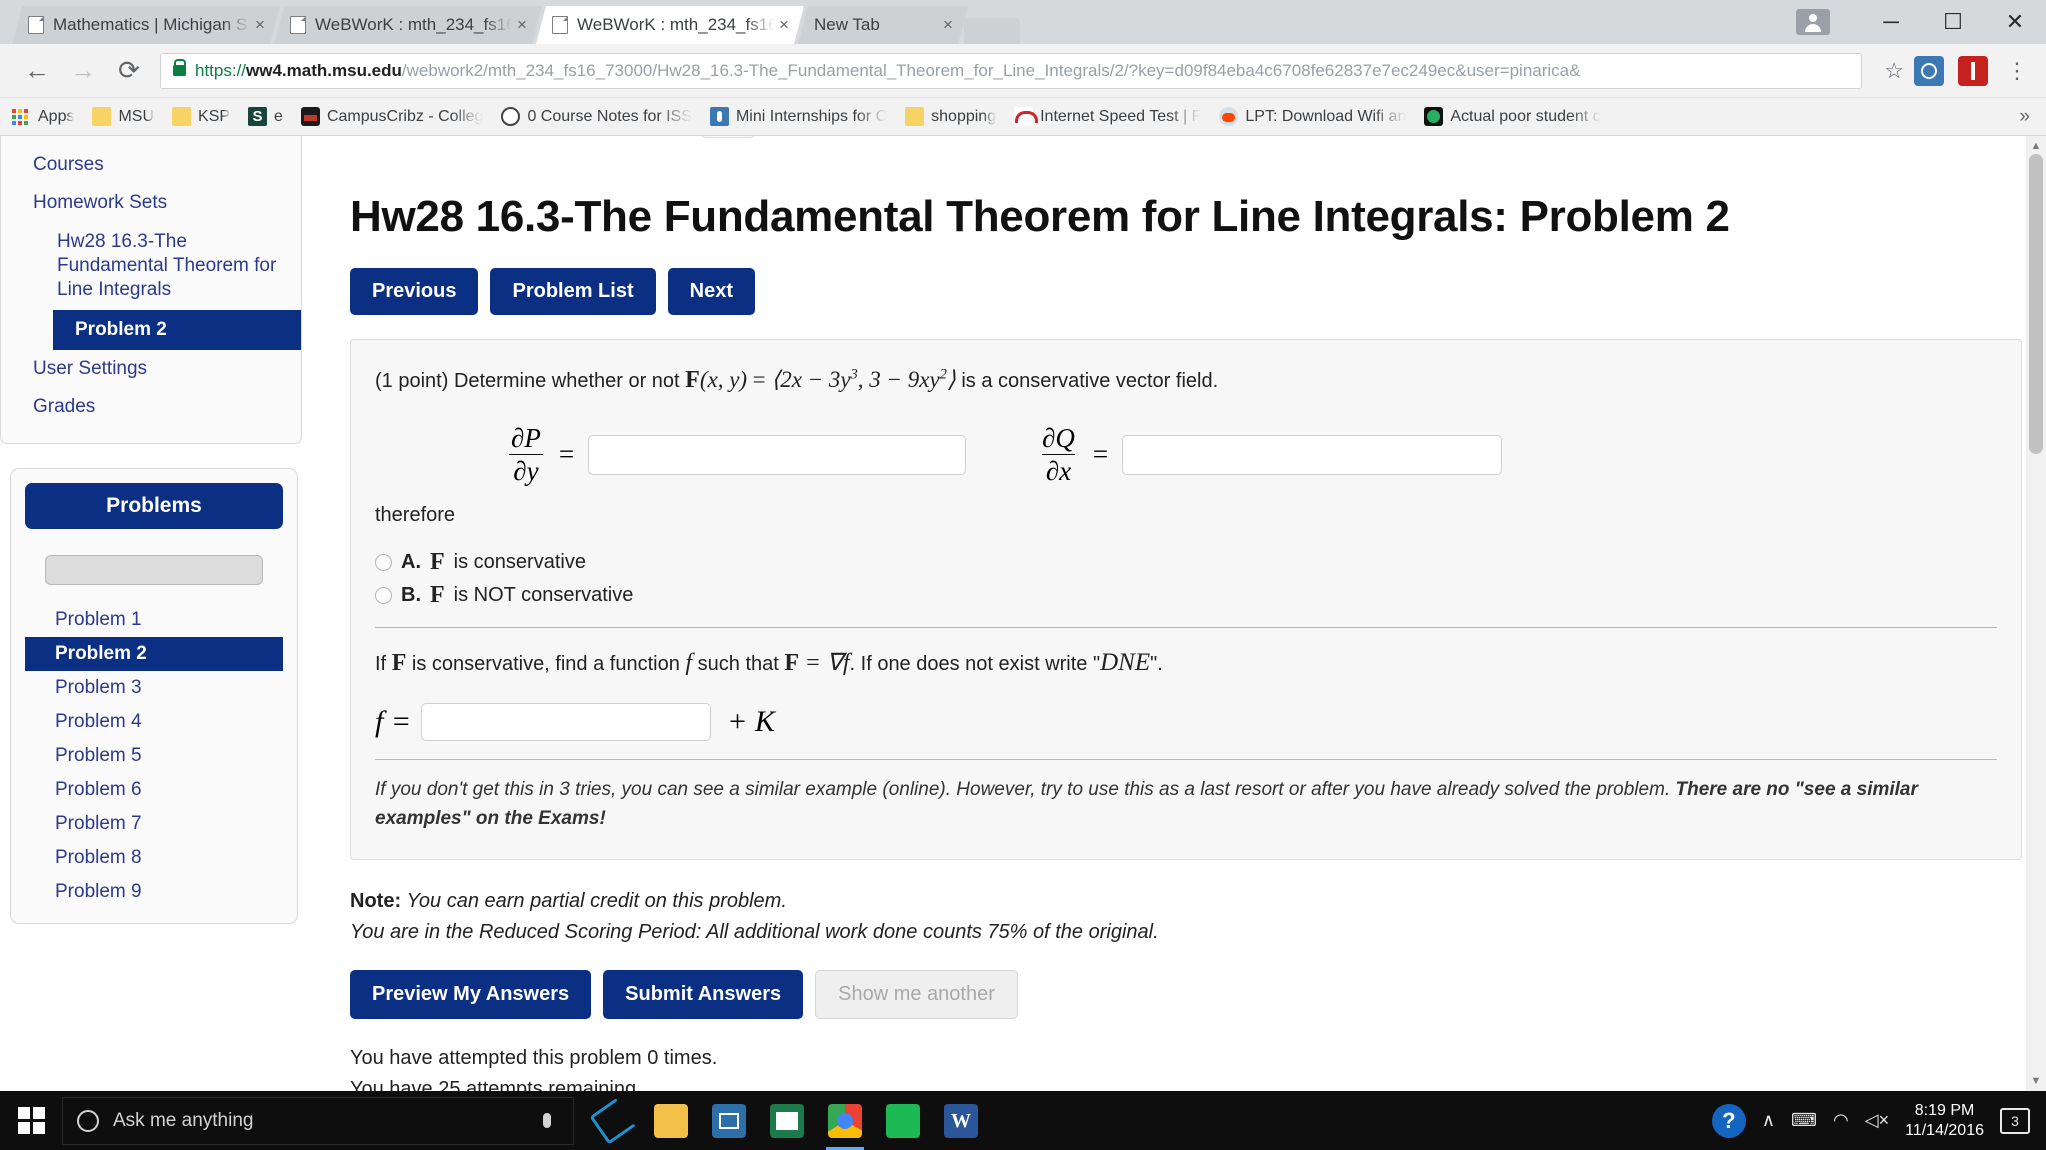 This screenshot has height=1150, width=2046. Describe the element at coordinates (151, 407) in the screenshot. I see `sidebar-item-grades: Grades` at that location.